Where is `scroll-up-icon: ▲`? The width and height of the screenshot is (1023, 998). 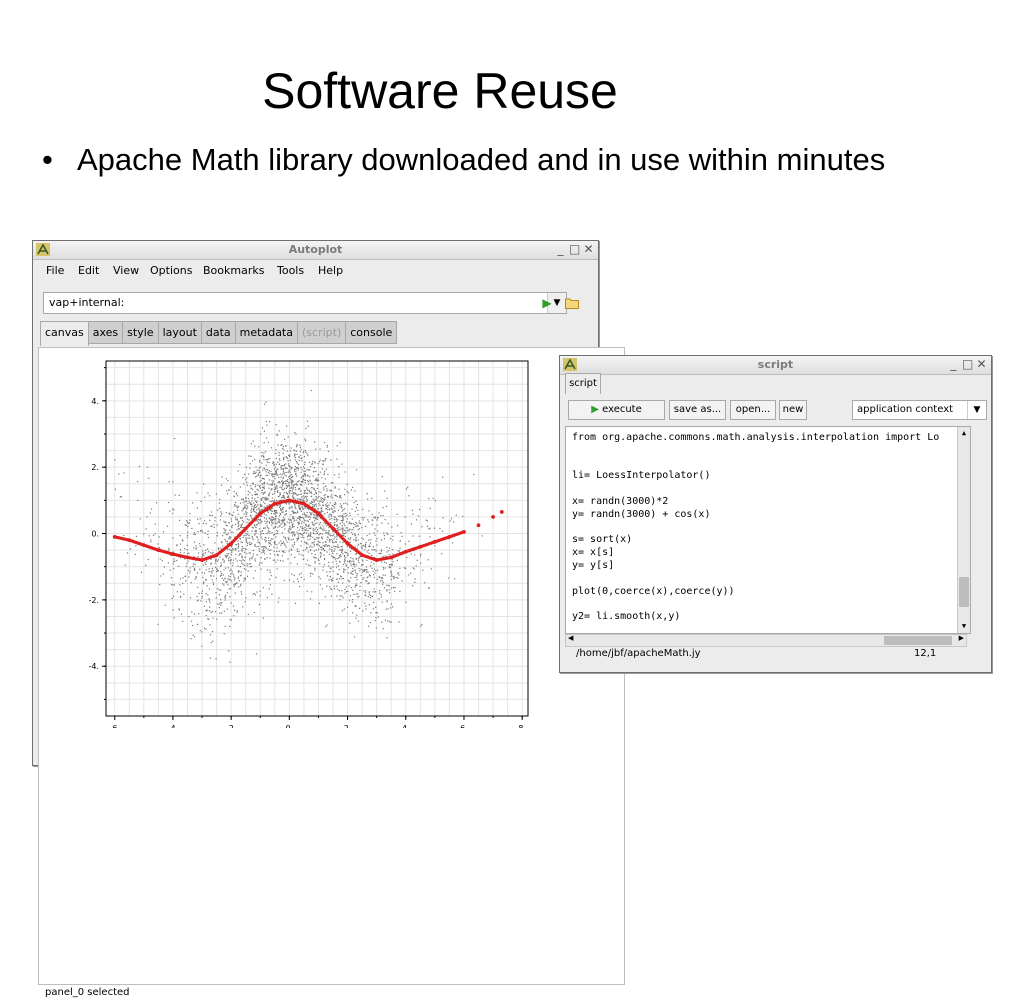 scroll-up-icon: ▲ is located at coordinates (964, 433).